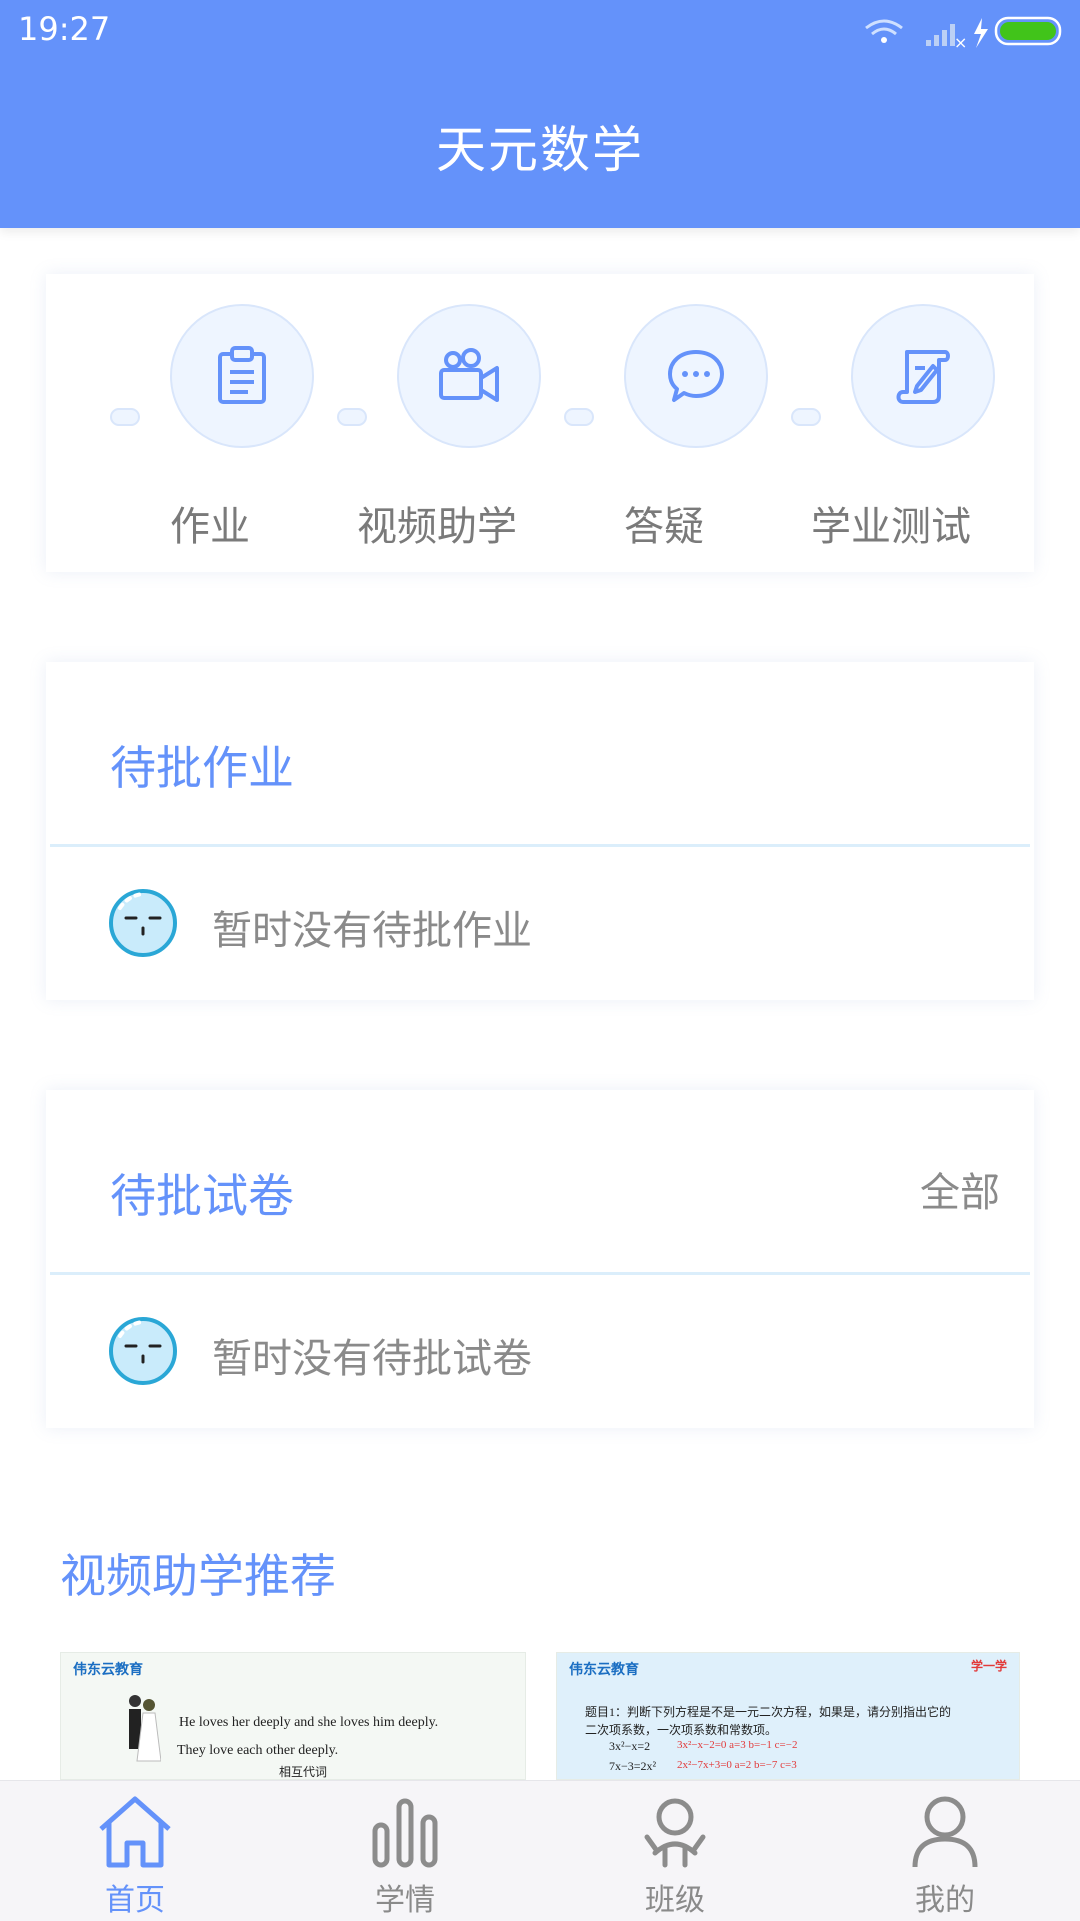  What do you see at coordinates (202, 1193) in the screenshot?
I see `pending-exams-title: 待批试卷` at bounding box center [202, 1193].